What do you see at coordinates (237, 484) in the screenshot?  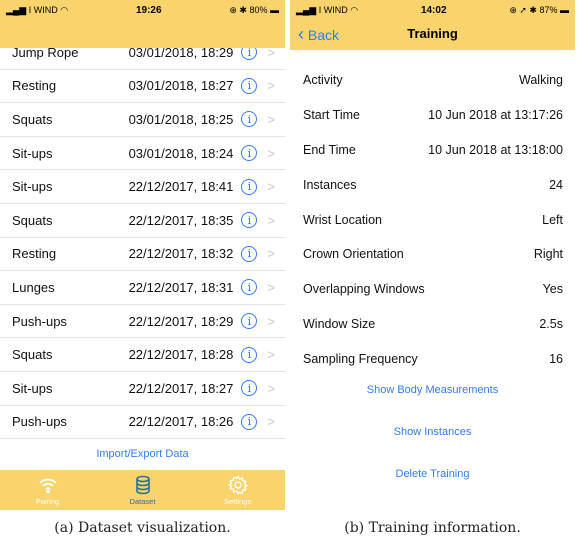 I see `gear-icon` at bounding box center [237, 484].